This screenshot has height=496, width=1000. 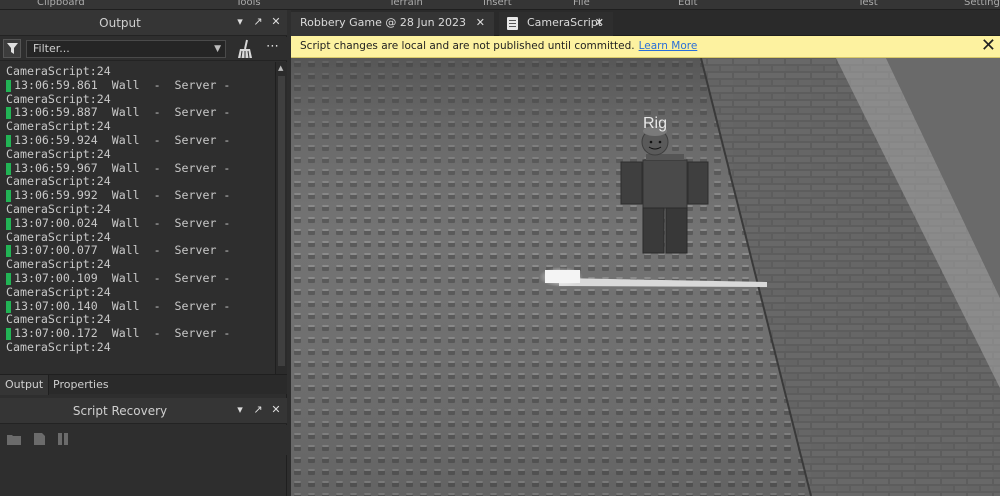 What do you see at coordinates (143, 384) in the screenshot?
I see `output-tabs: Output Properties` at bounding box center [143, 384].